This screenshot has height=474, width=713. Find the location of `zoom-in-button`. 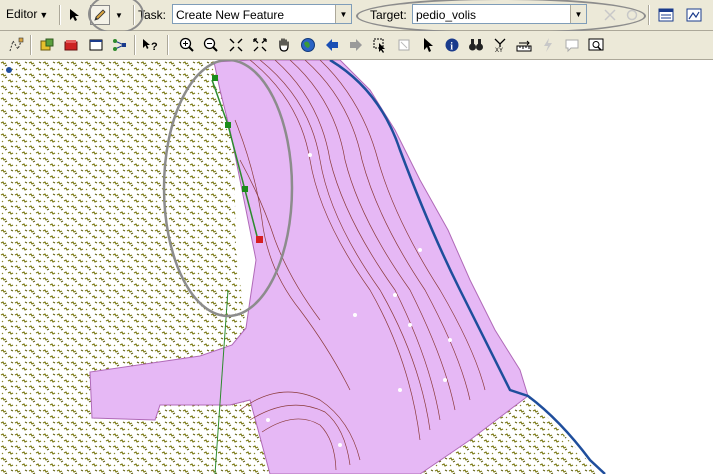

zoom-in-button is located at coordinates (187, 45).